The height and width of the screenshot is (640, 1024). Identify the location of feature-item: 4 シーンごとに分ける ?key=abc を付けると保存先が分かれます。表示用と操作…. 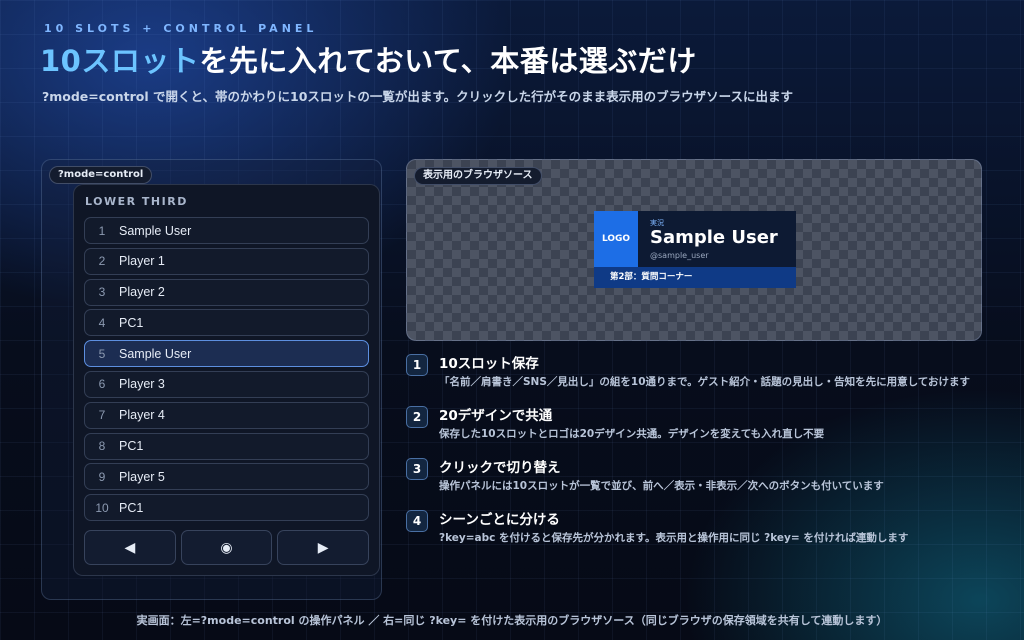
(696, 528).